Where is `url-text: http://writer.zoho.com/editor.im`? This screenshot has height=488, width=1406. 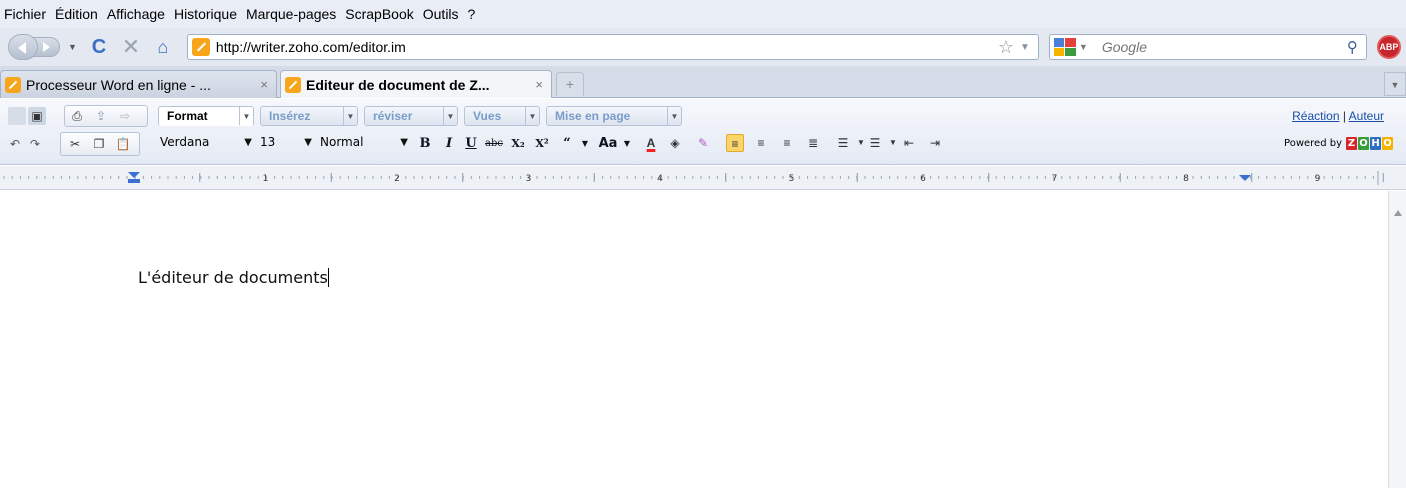
url-text: http://writer.zoho.com/editor.im is located at coordinates (311, 47).